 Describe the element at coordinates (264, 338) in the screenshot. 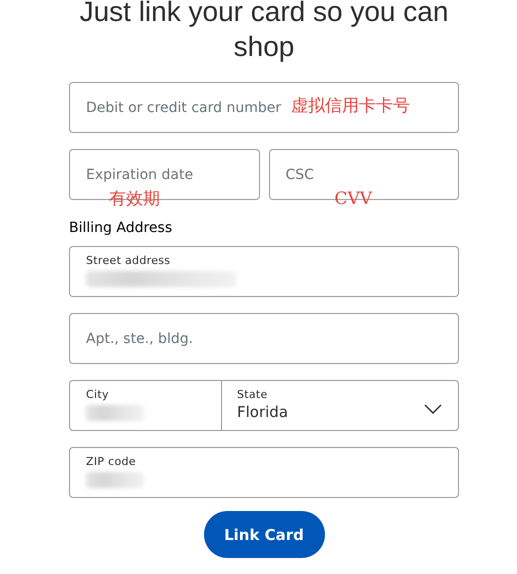

I see `text-field: Apt., ste., bldg.` at that location.